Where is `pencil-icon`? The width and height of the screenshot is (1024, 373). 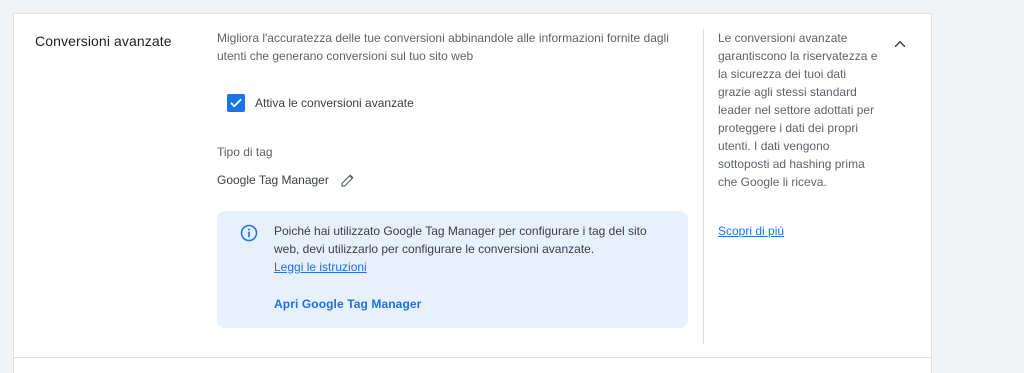
pencil-icon is located at coordinates (348, 180).